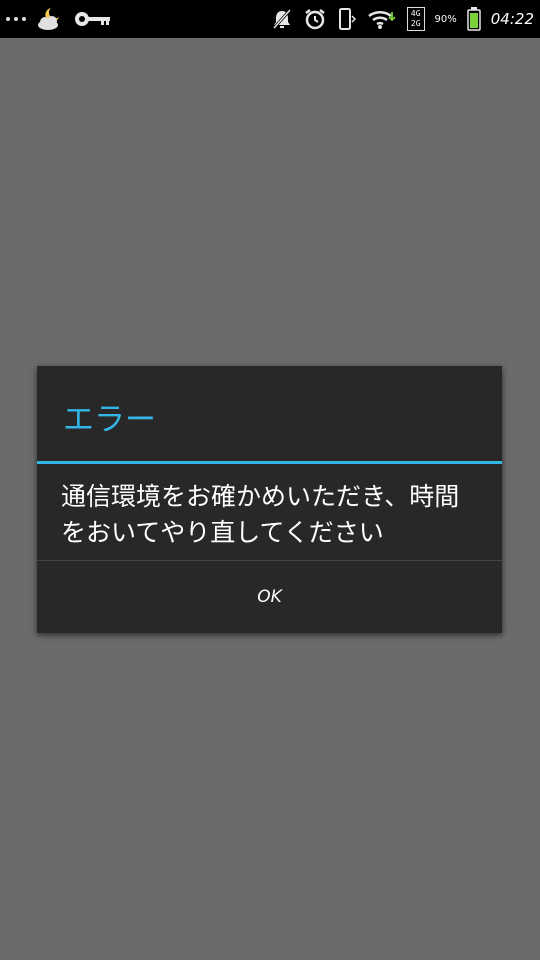 The height and width of the screenshot is (960, 540). Describe the element at coordinates (315, 19) in the screenshot. I see `alarm-clock-icon` at that location.